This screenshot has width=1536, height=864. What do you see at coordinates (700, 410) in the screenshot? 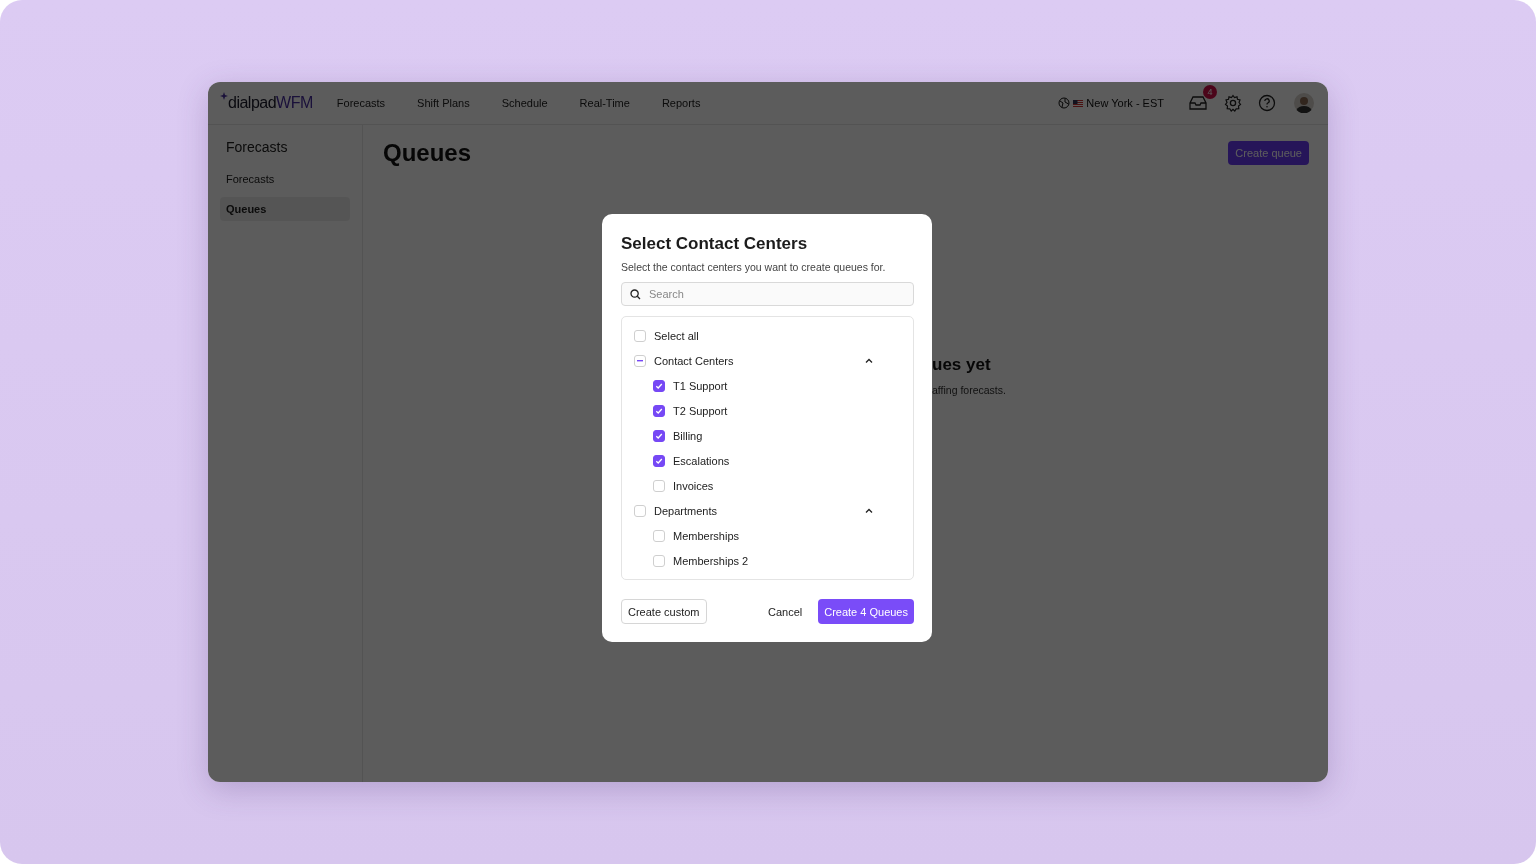
I see `option-label: T2 Support` at bounding box center [700, 410].